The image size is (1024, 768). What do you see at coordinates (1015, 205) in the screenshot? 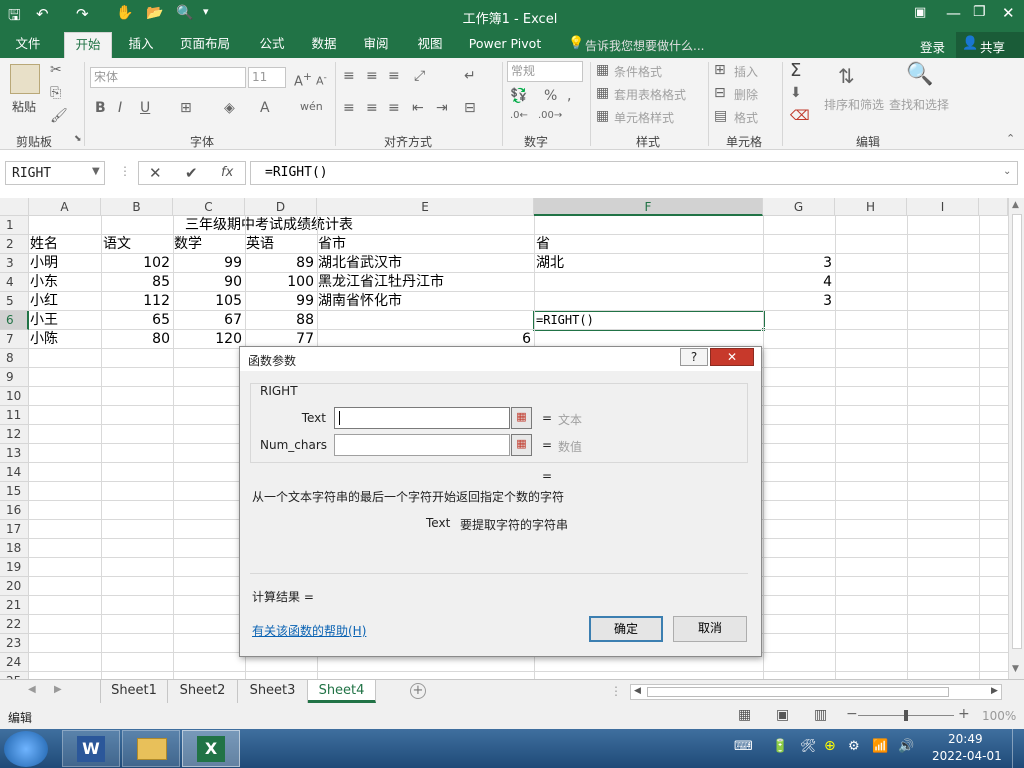
I see `scroll-up-icon: ▲` at bounding box center [1015, 205].